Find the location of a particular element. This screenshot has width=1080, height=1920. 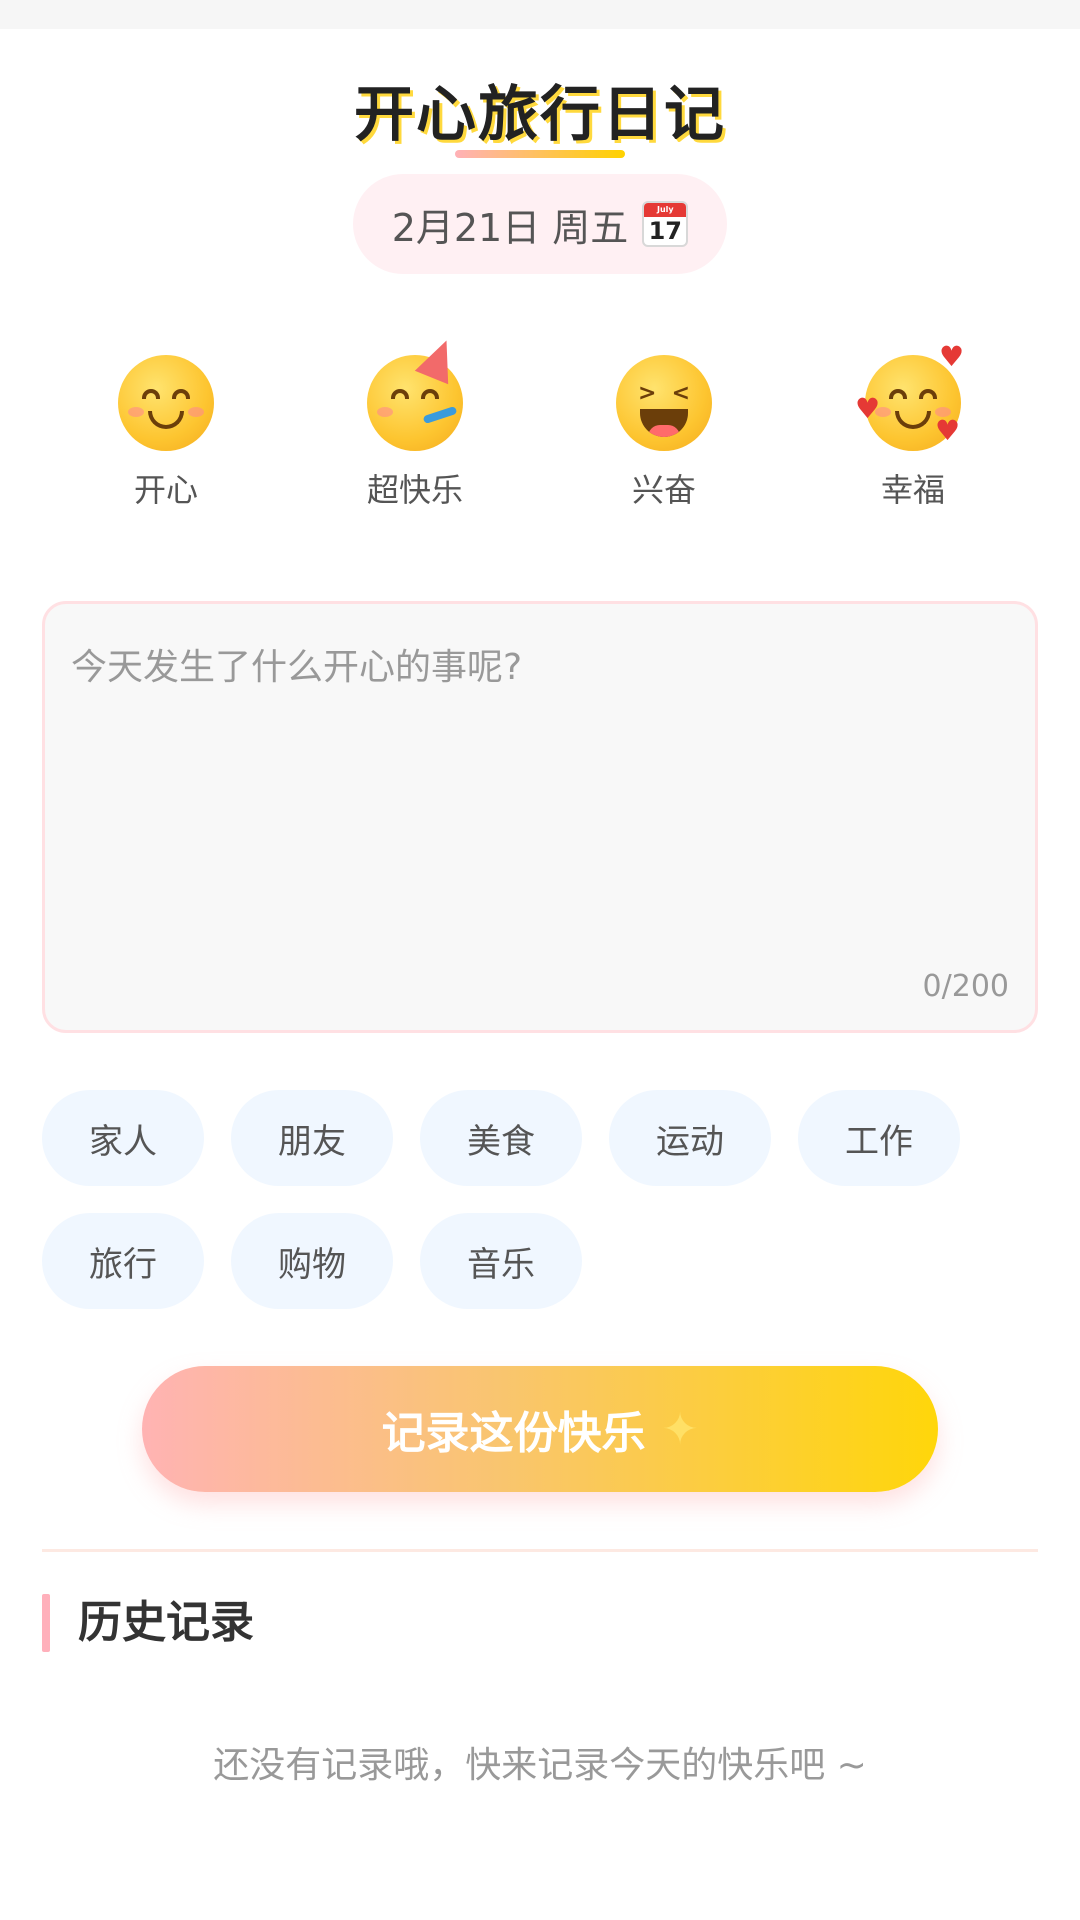

record-button-label: 记录这份快乐 is located at coordinates (513, 1433).